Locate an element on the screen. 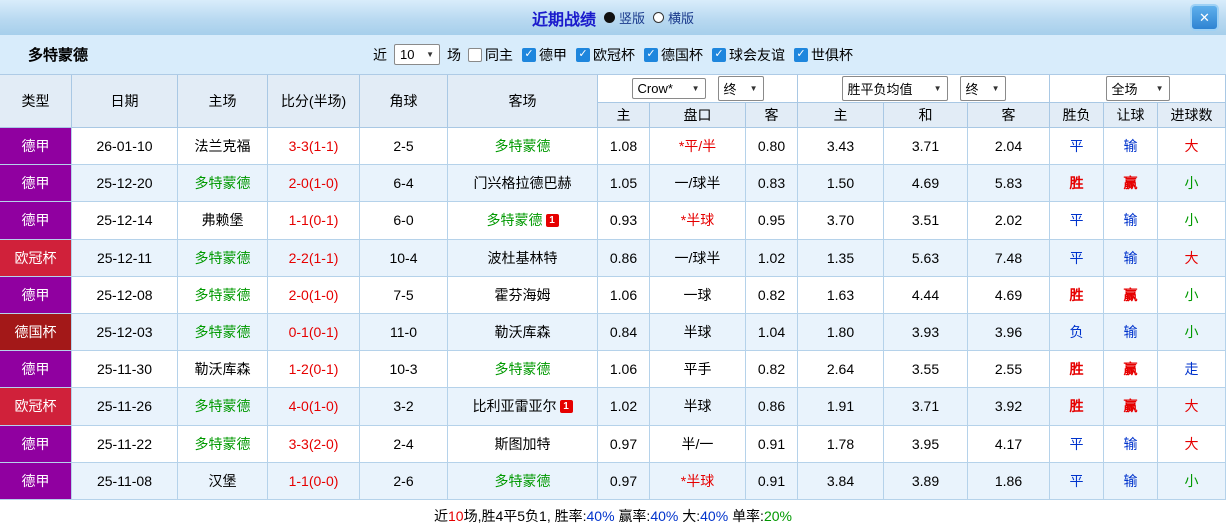  filter-checkbox-世俱杯: ✓ 世俱杯 is located at coordinates (823, 55).